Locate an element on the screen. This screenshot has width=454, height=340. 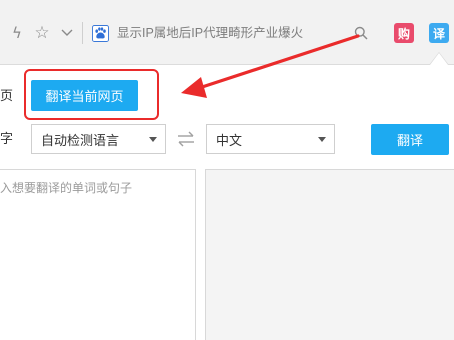
translate-button: 翻译 is located at coordinates (410, 139).